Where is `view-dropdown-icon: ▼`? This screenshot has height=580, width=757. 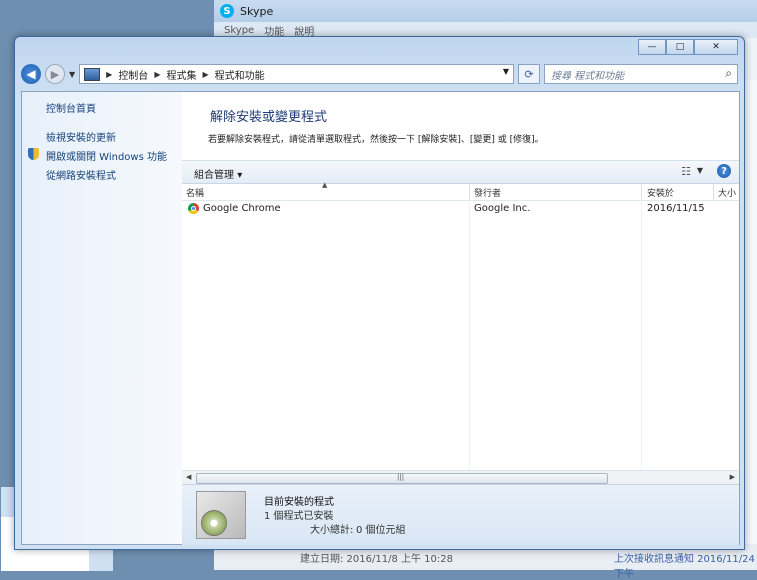
view-dropdown-icon: ▼ is located at coordinates (700, 170).